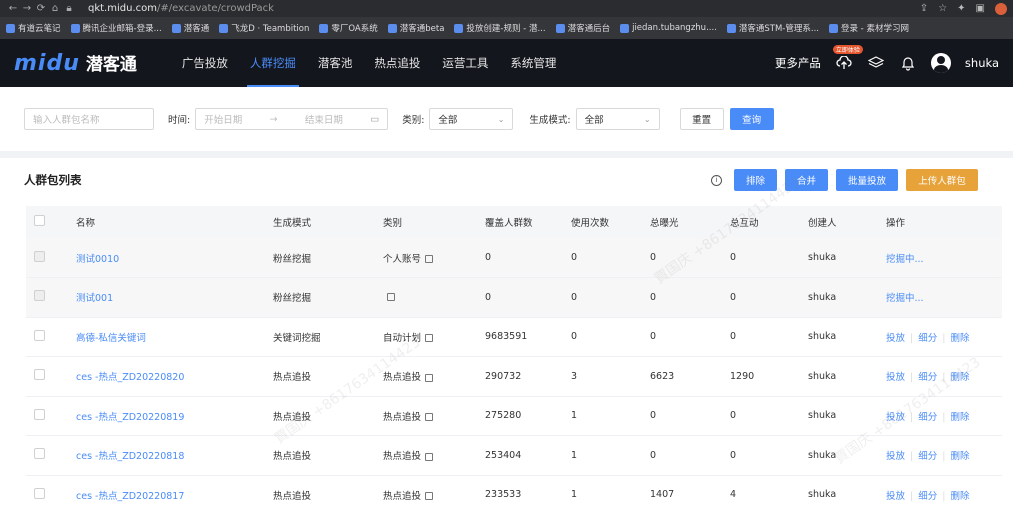 Image resolution: width=1013 pixels, height=510 pixels. Describe the element at coordinates (682, 222) in the screenshot. I see `column-header: 总曝光` at that location.